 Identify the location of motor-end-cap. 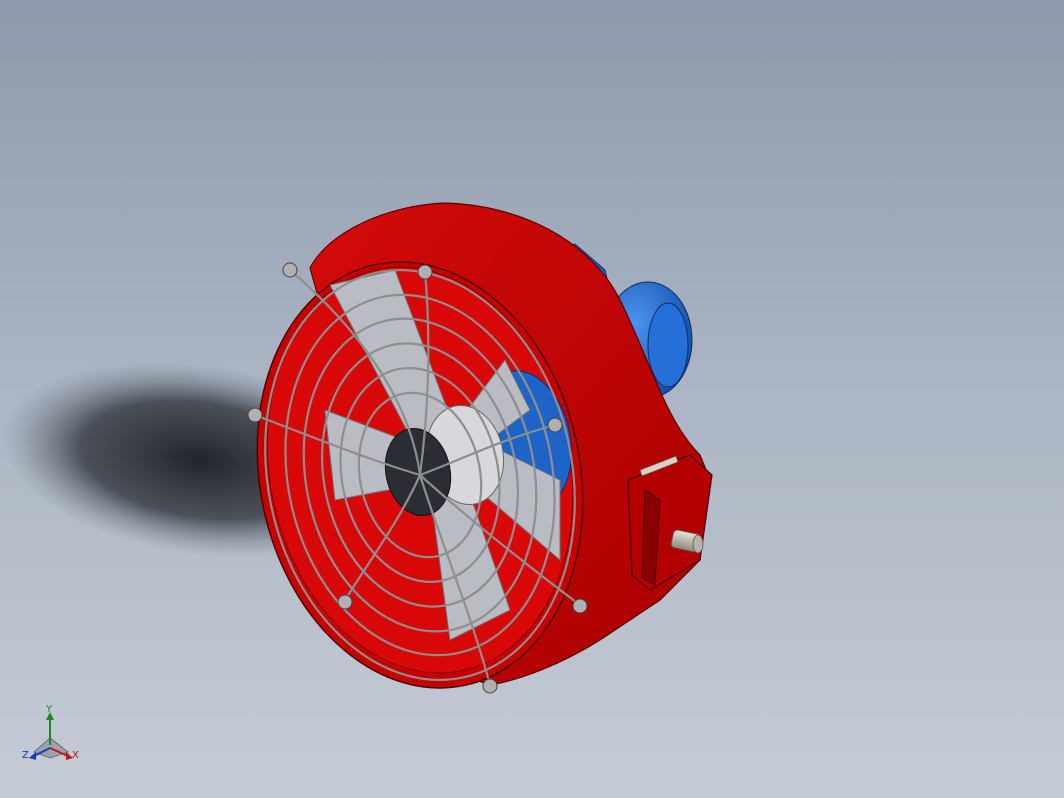
(668, 345).